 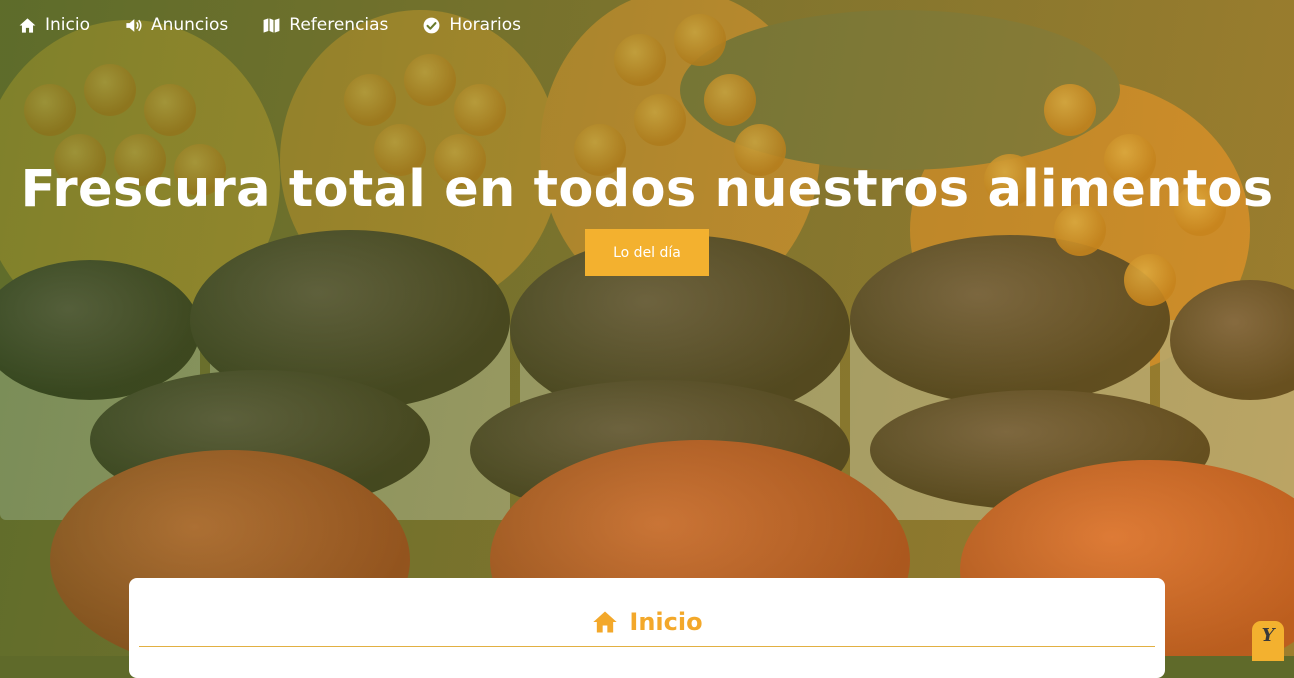 I want to click on lo-del-dia-button: Lo del día, so click(x=647, y=252).